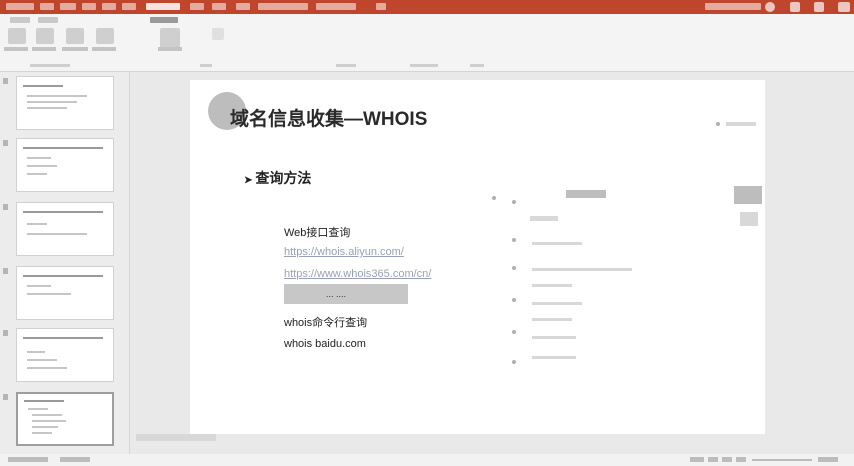  Describe the element at coordinates (68, 6) in the screenshot. I see `menu-home` at that location.